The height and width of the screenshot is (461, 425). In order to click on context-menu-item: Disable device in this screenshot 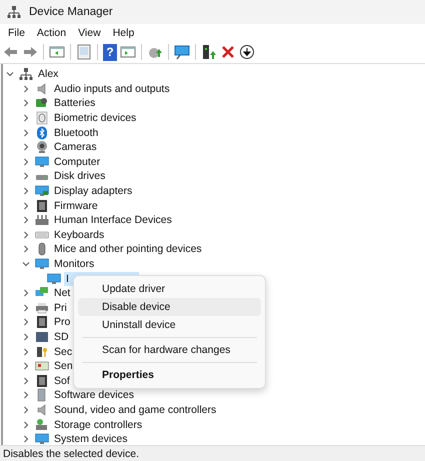, I will do `click(169, 307)`.